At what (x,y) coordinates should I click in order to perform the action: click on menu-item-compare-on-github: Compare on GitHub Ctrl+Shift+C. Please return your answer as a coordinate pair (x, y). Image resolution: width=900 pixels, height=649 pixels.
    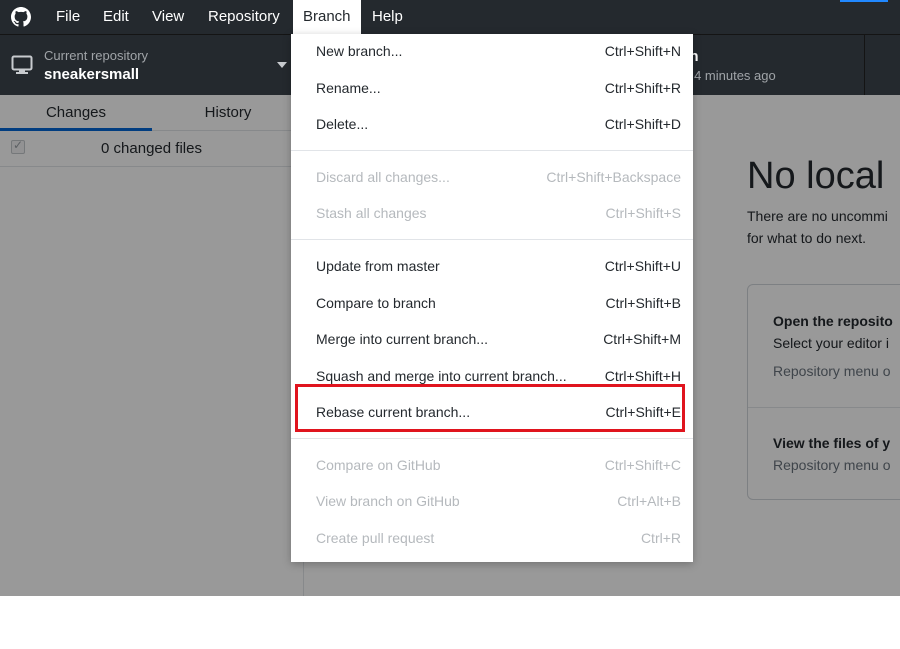
    Looking at the image, I should click on (492, 465).